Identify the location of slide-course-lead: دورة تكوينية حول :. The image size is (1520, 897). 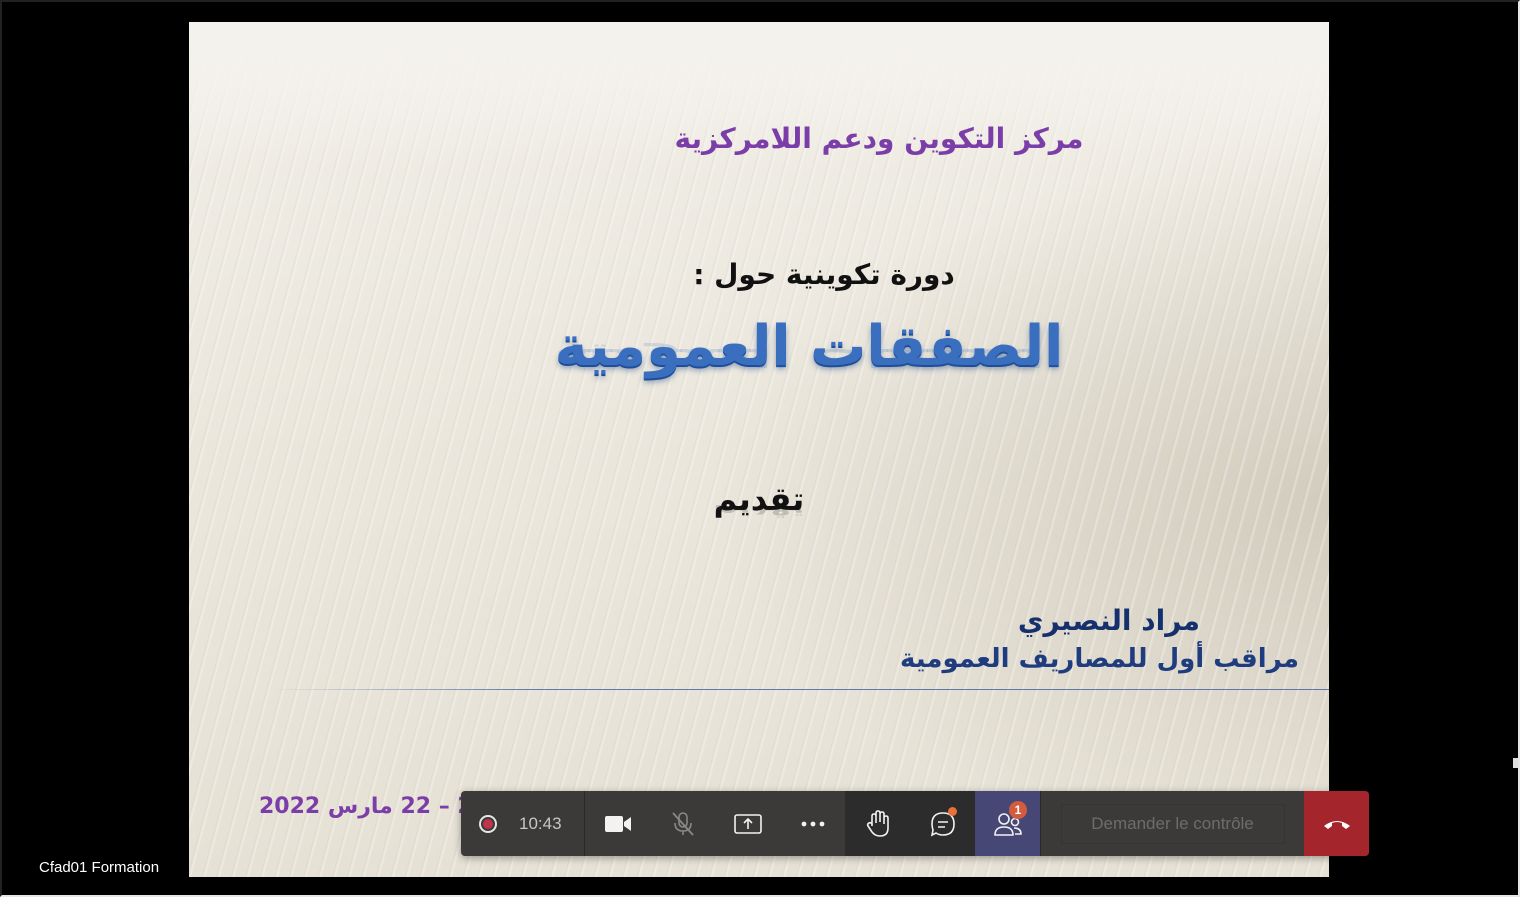
(824, 274).